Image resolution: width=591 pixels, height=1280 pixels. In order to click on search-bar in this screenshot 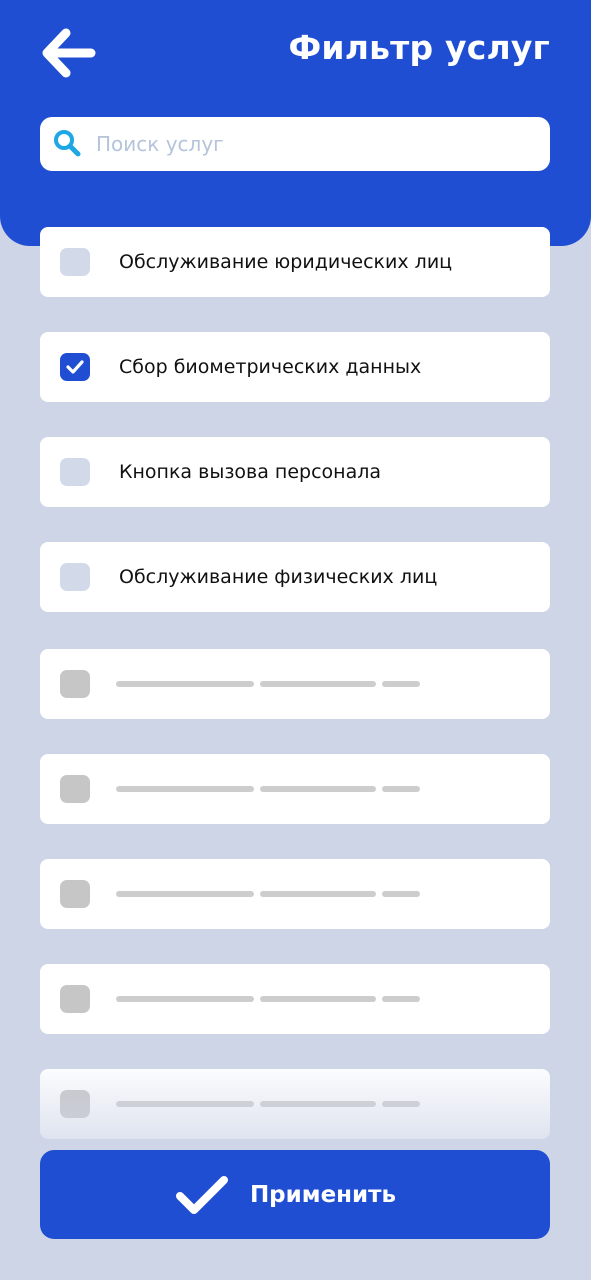, I will do `click(295, 144)`.